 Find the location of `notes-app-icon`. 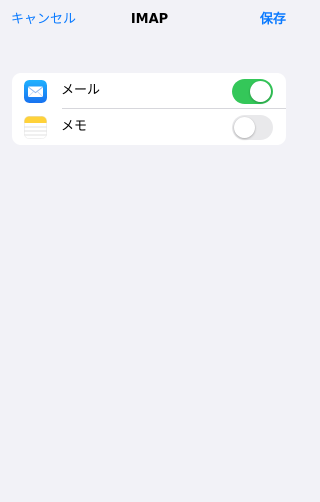

notes-app-icon is located at coordinates (35, 127).